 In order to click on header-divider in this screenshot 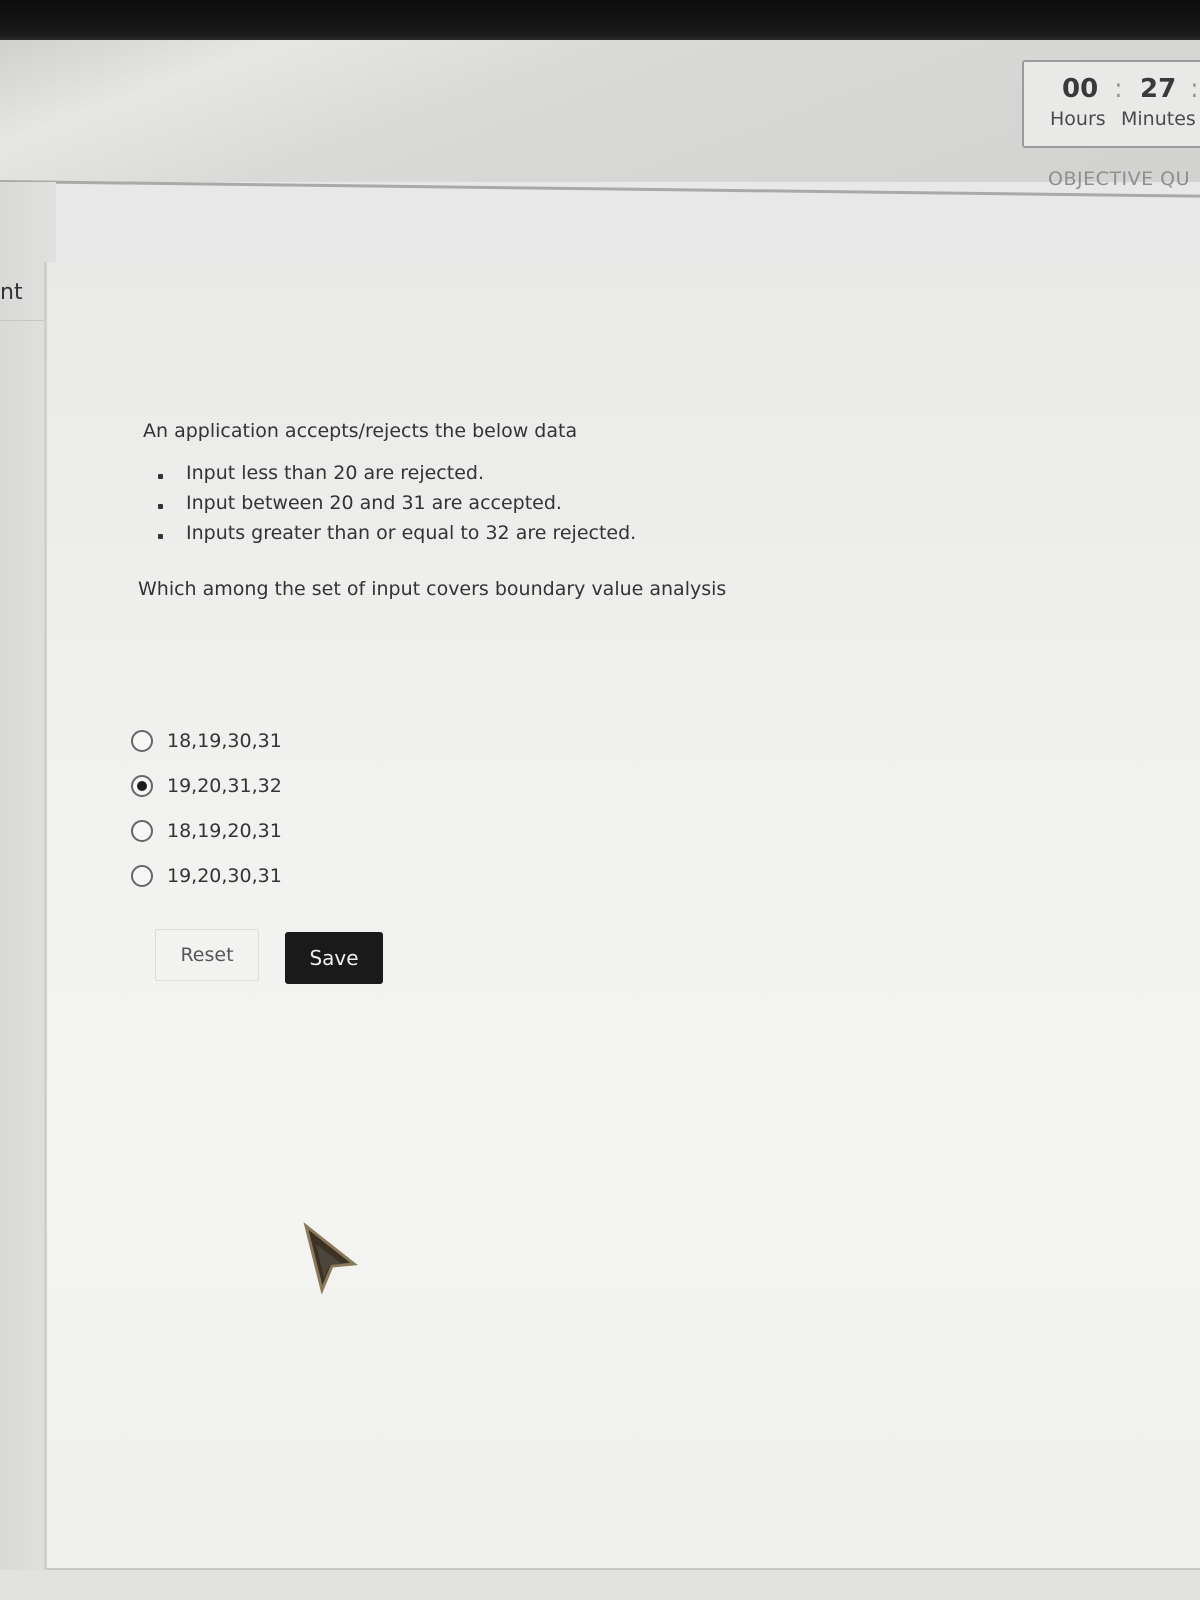, I will do `click(600, 189)`.